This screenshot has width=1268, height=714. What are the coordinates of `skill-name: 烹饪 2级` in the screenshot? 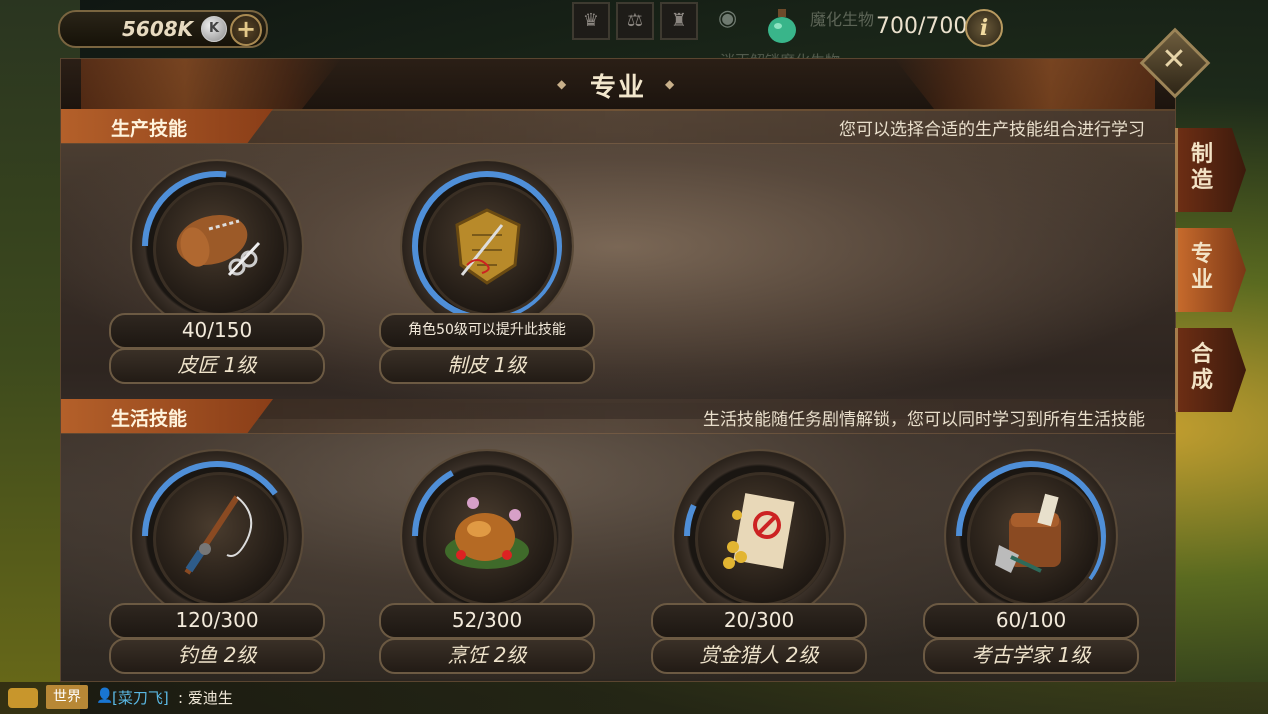 It's located at (487, 656).